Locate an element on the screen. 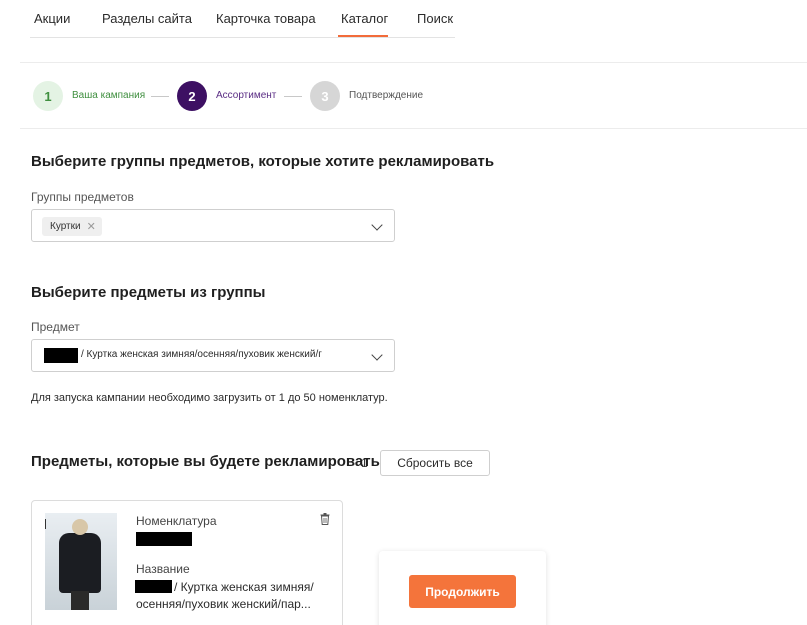  items-section-title: Выберите предметы из группы is located at coordinates (148, 292).